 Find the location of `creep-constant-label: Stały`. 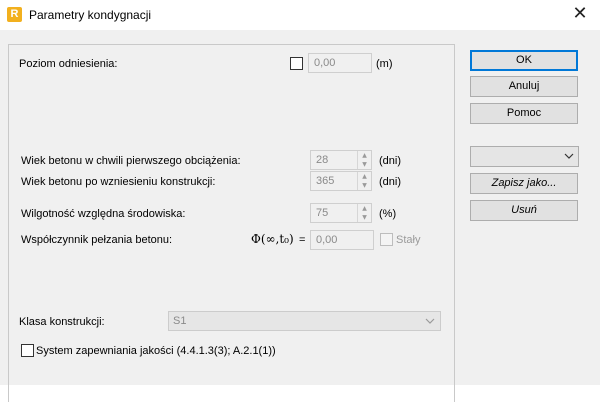

creep-constant-label: Stały is located at coordinates (408, 240).